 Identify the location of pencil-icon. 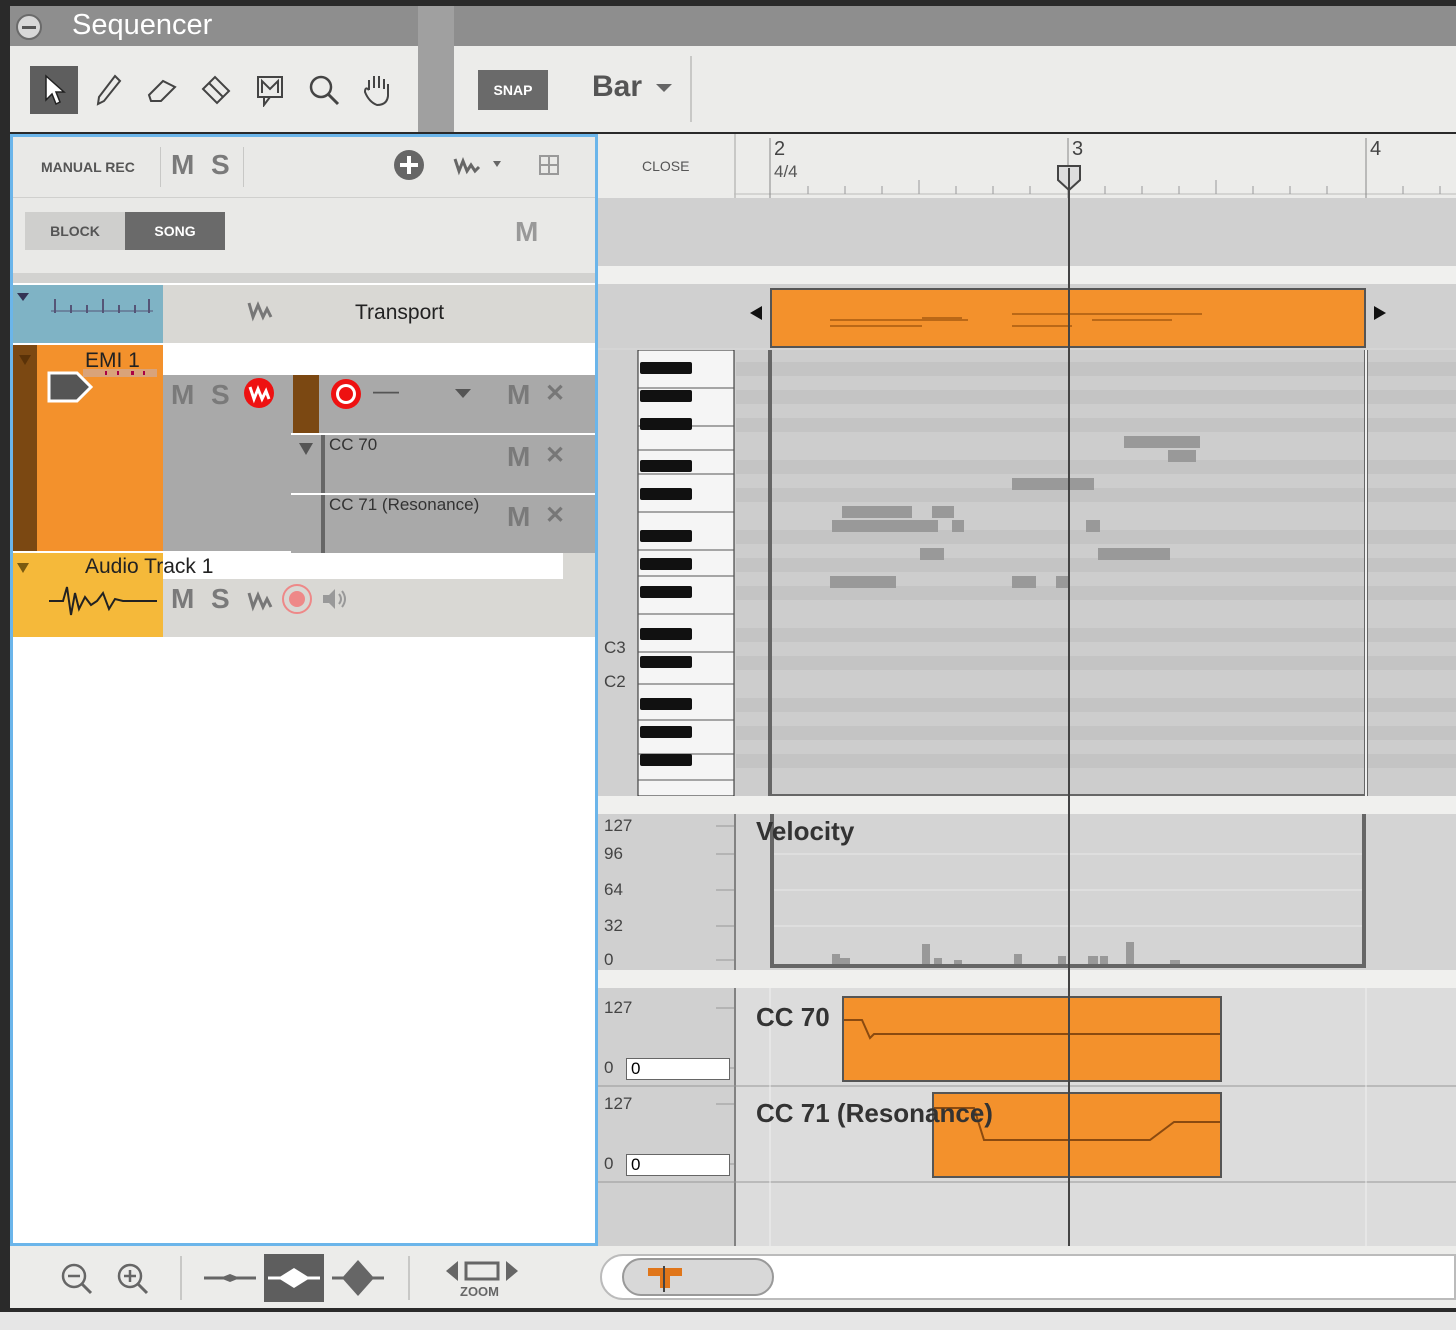
(108, 90).